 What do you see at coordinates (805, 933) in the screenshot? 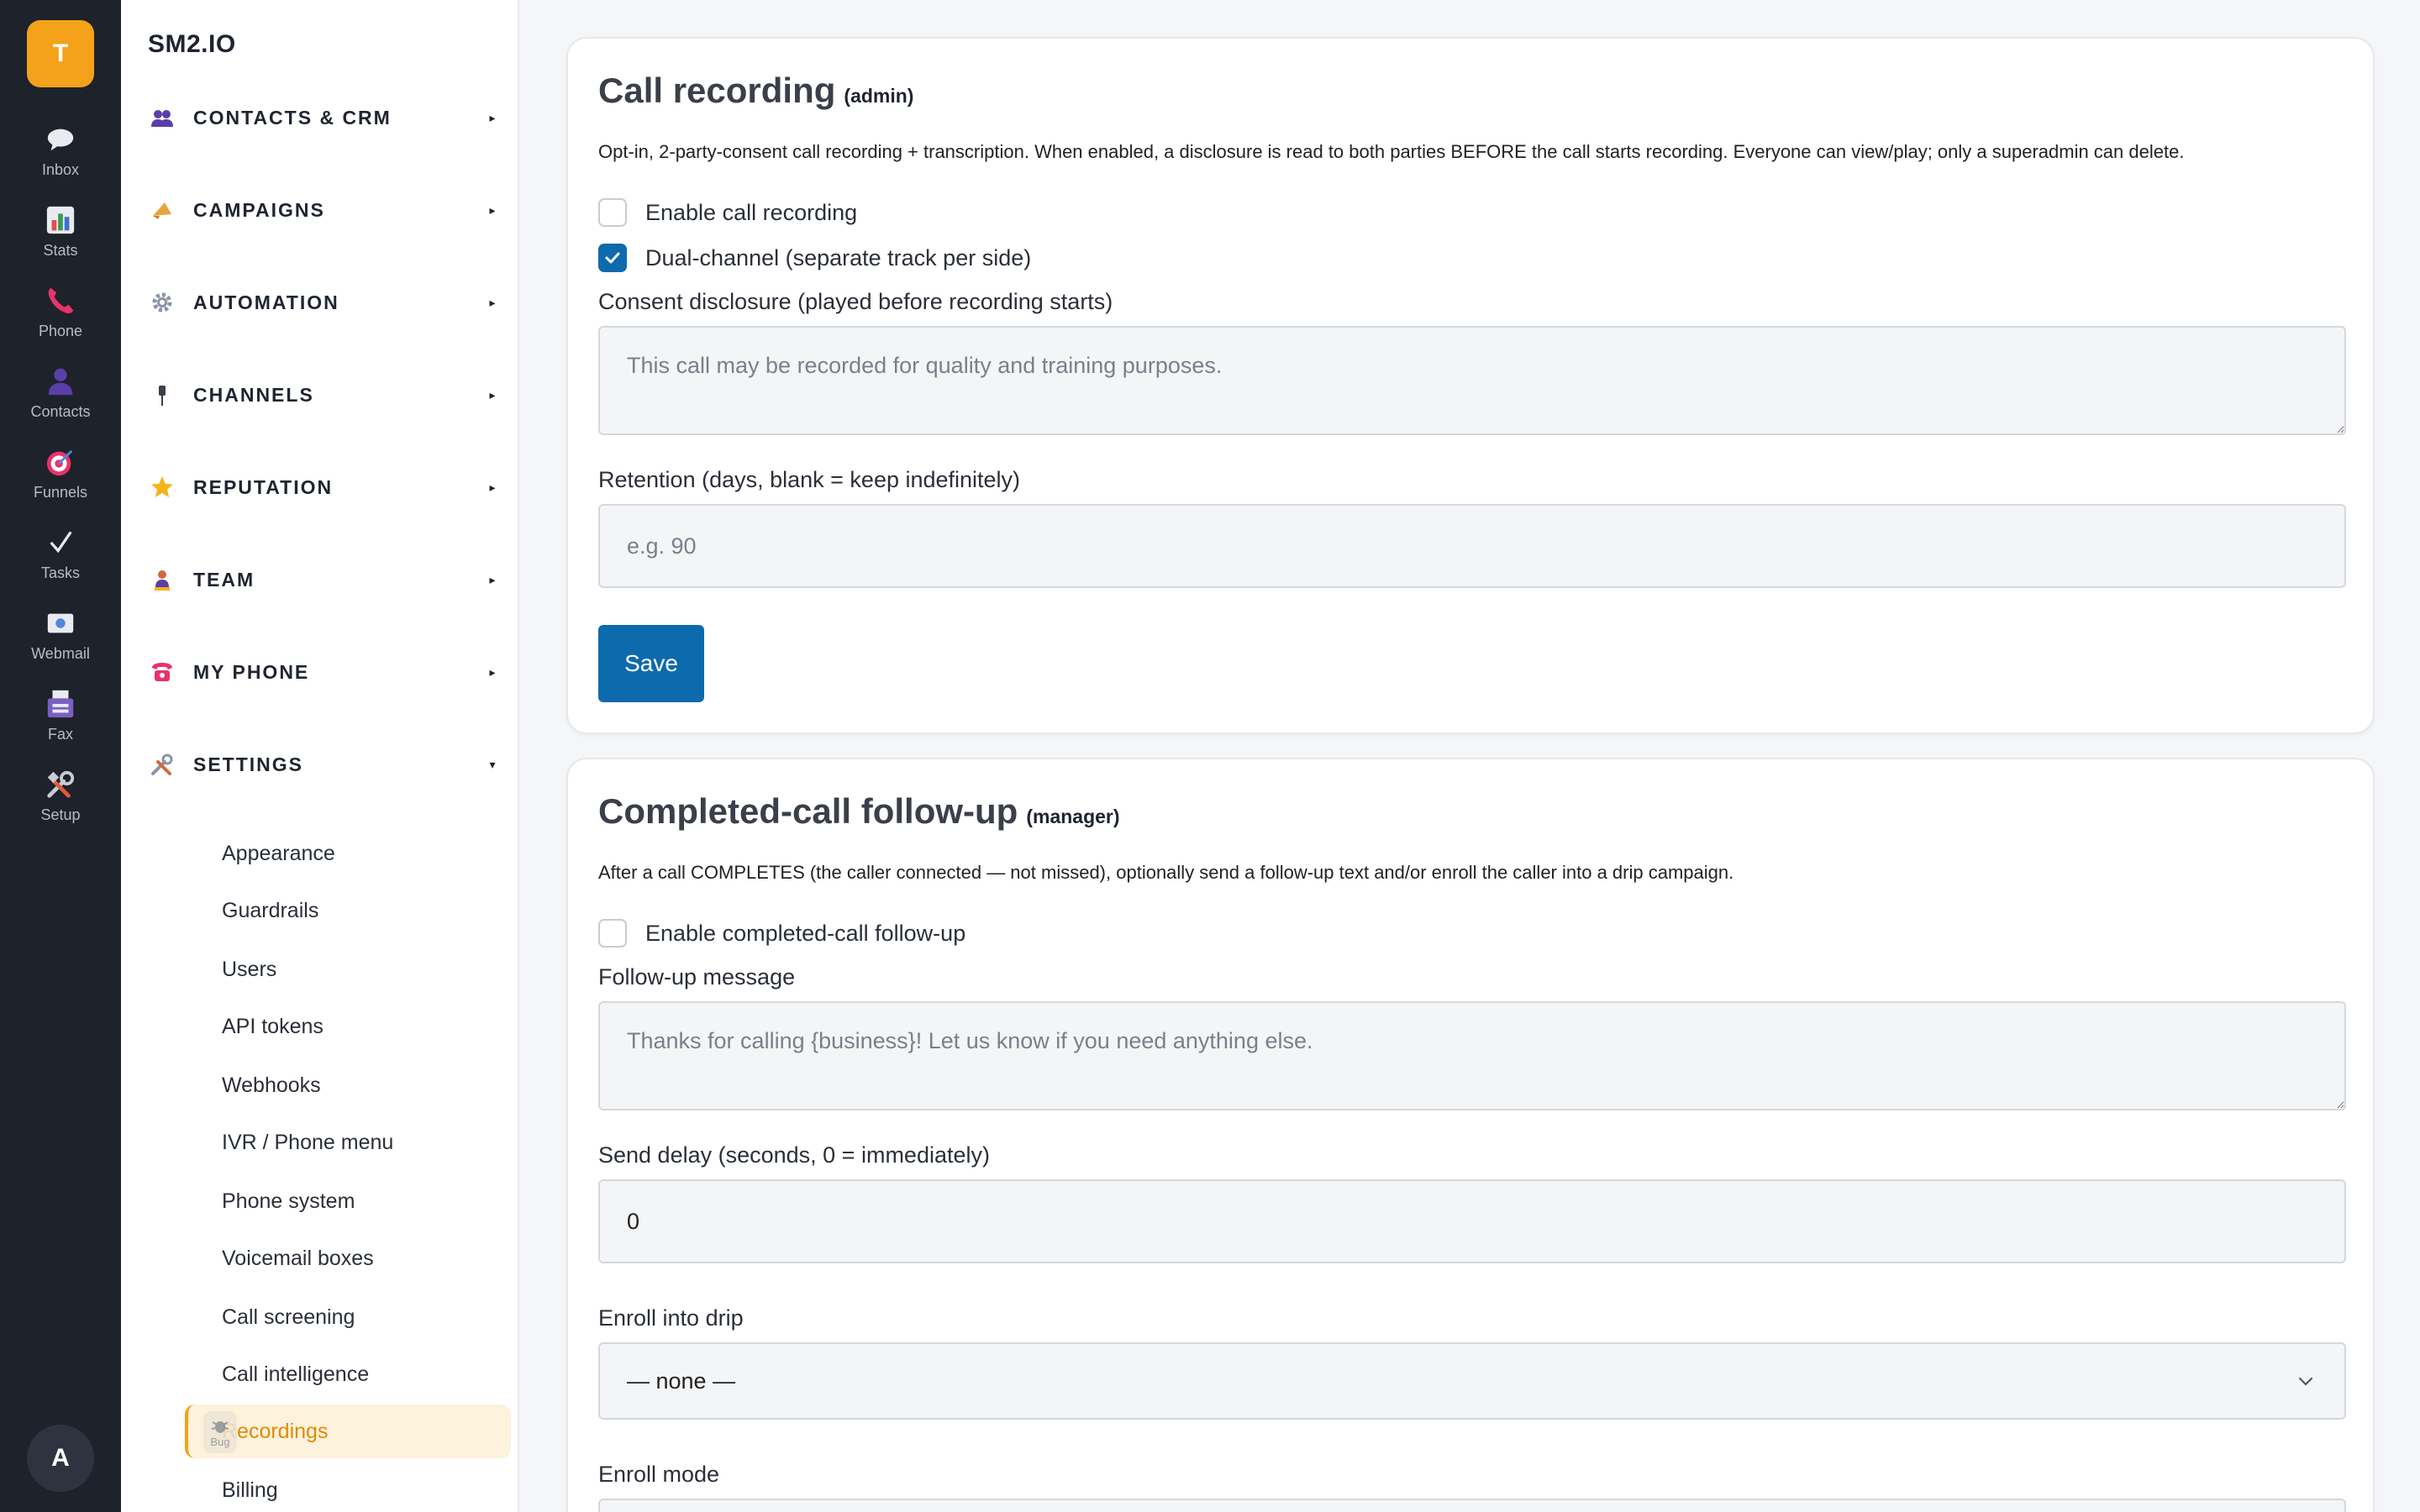
I see `checkbox-label: Enable completed-call follow-up` at bounding box center [805, 933].